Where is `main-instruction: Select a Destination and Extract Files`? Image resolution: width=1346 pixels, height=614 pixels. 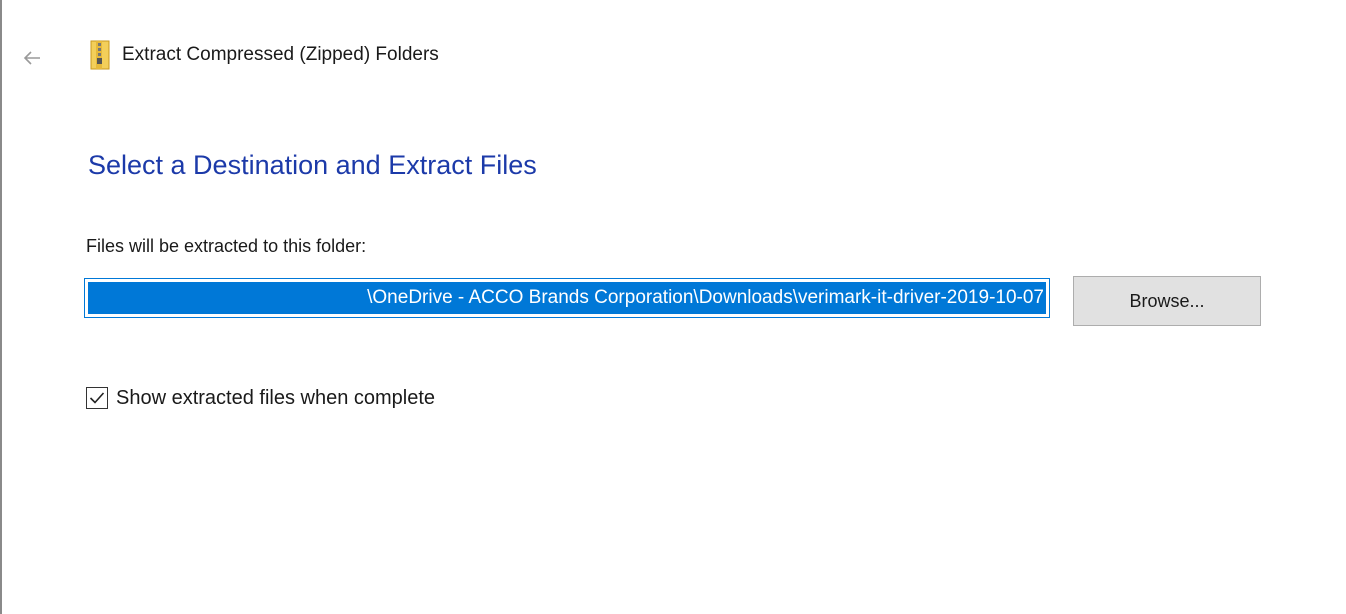
main-instruction: Select a Destination and Extract Files is located at coordinates (312, 165).